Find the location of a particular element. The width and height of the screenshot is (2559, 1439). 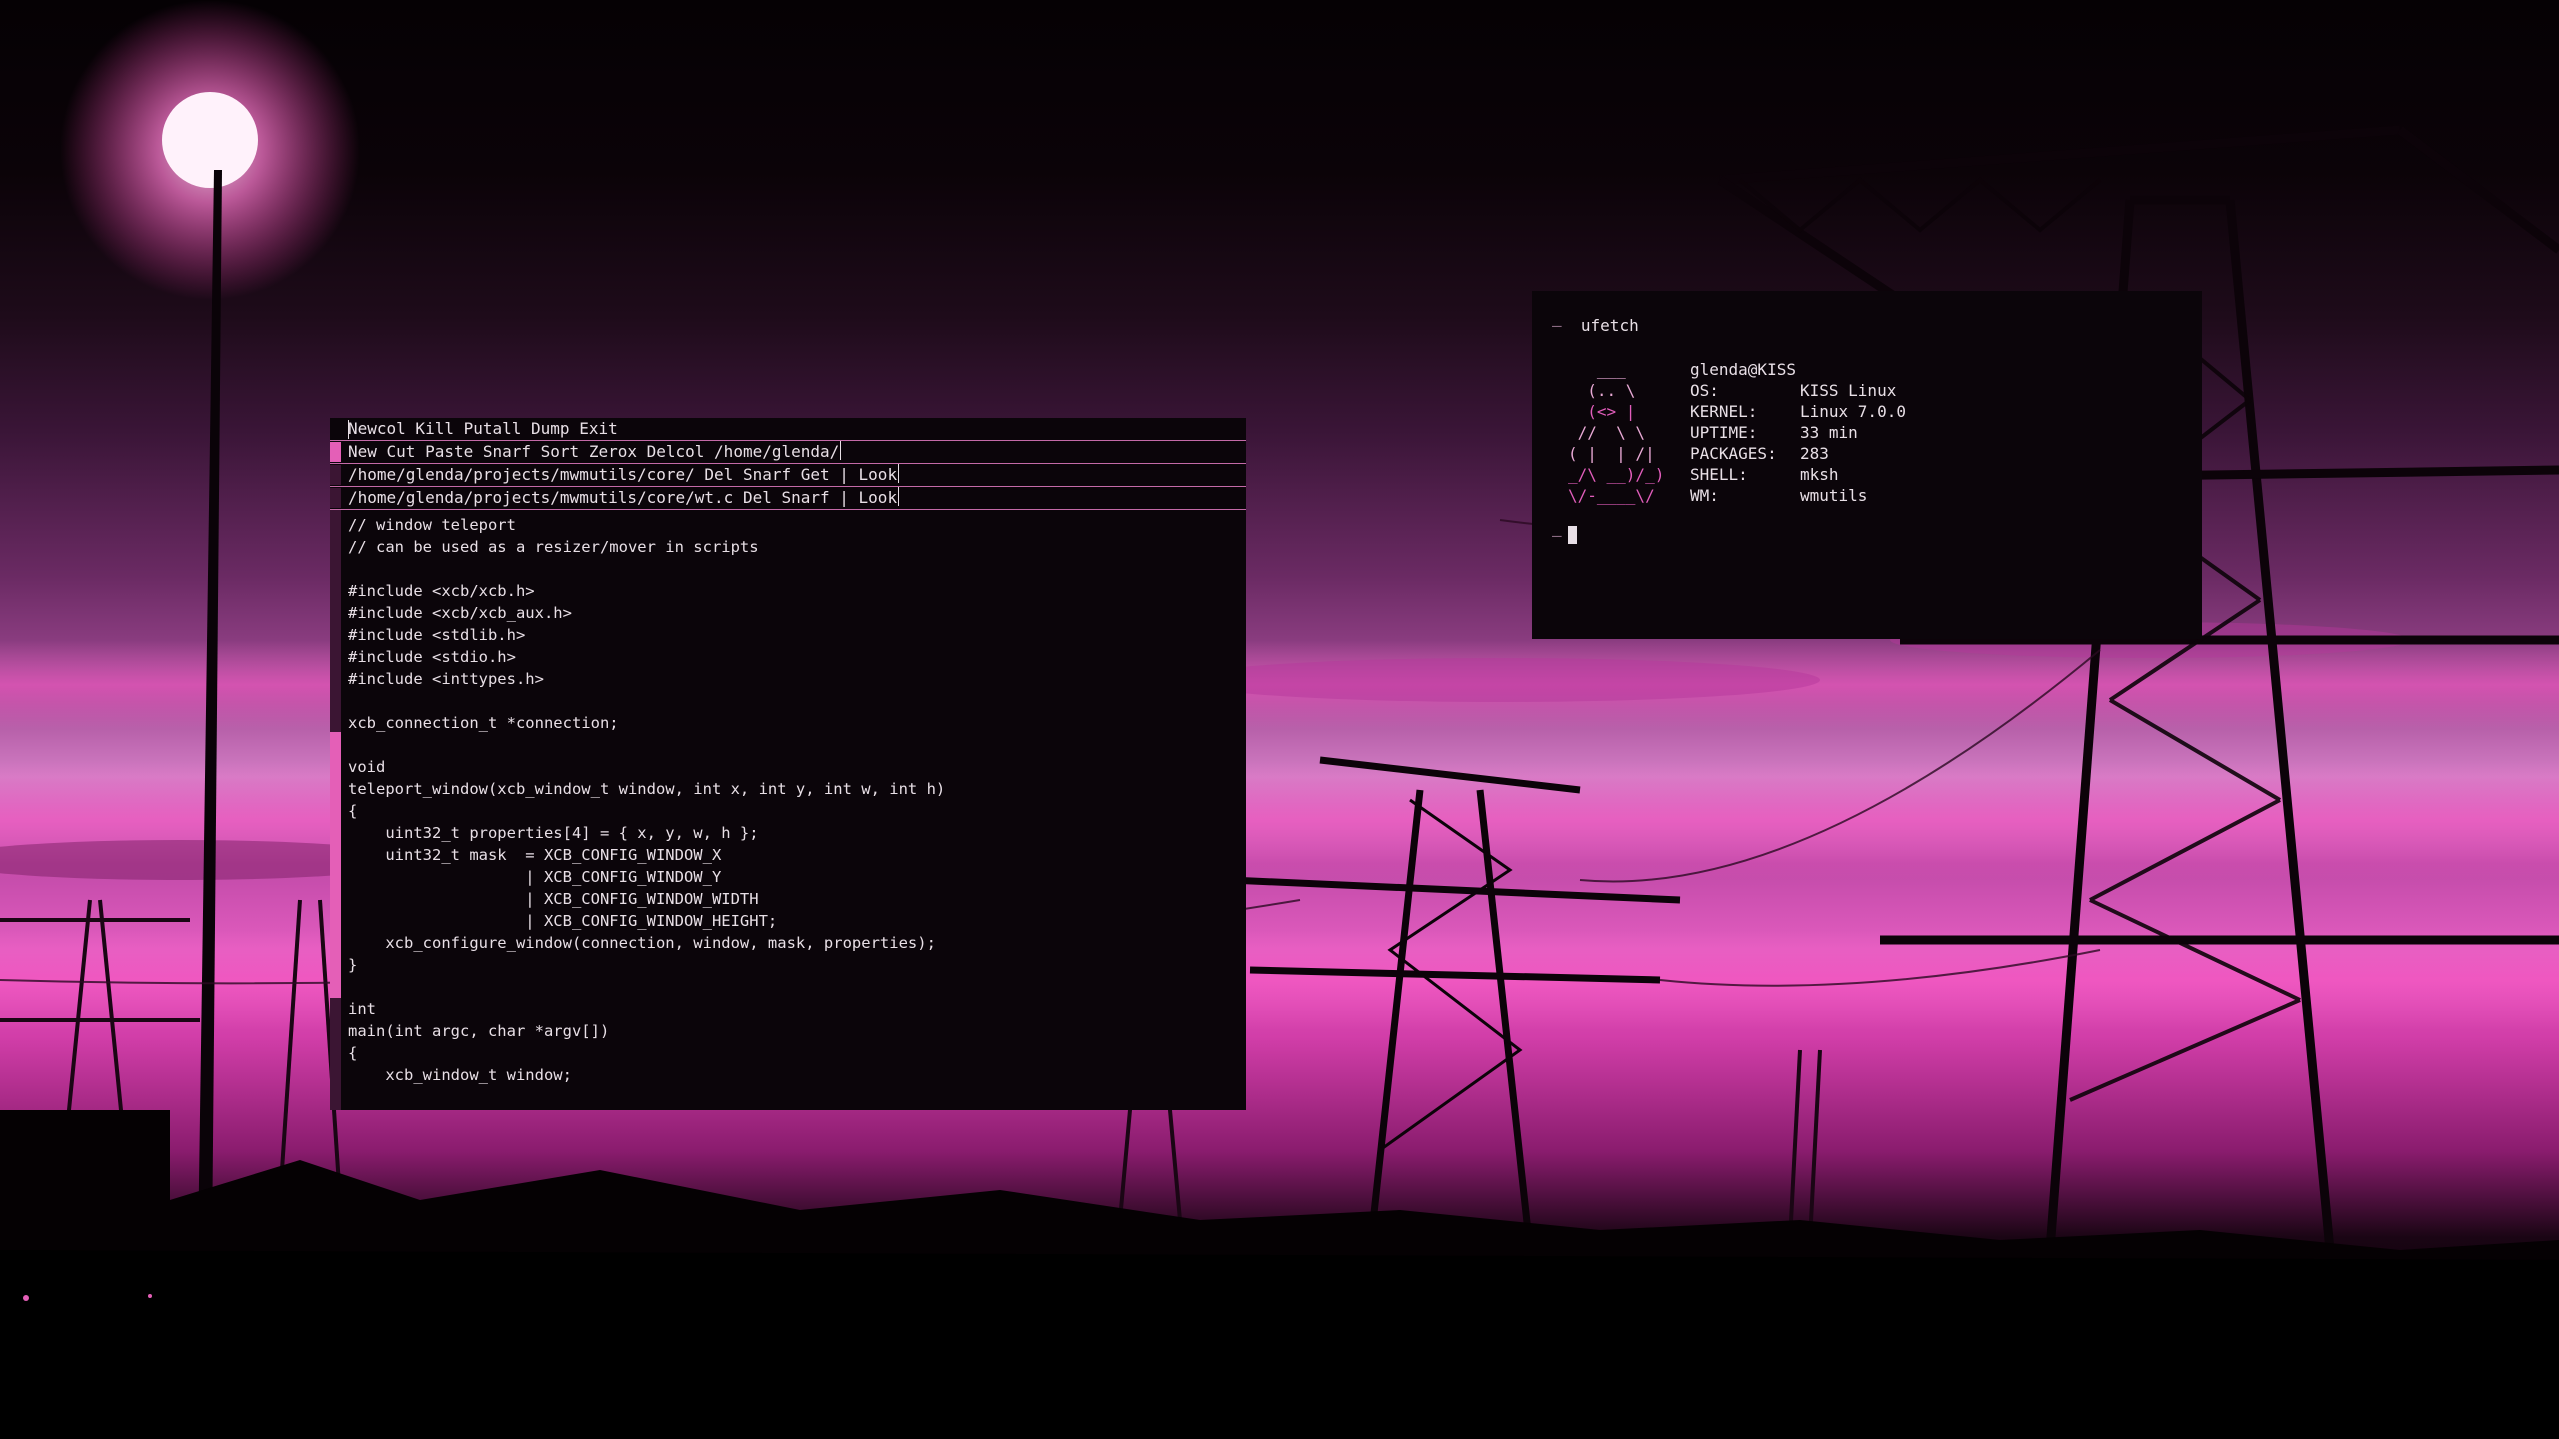

info-row-uptime: UPTIME: 33 min is located at coordinates (1798, 432).